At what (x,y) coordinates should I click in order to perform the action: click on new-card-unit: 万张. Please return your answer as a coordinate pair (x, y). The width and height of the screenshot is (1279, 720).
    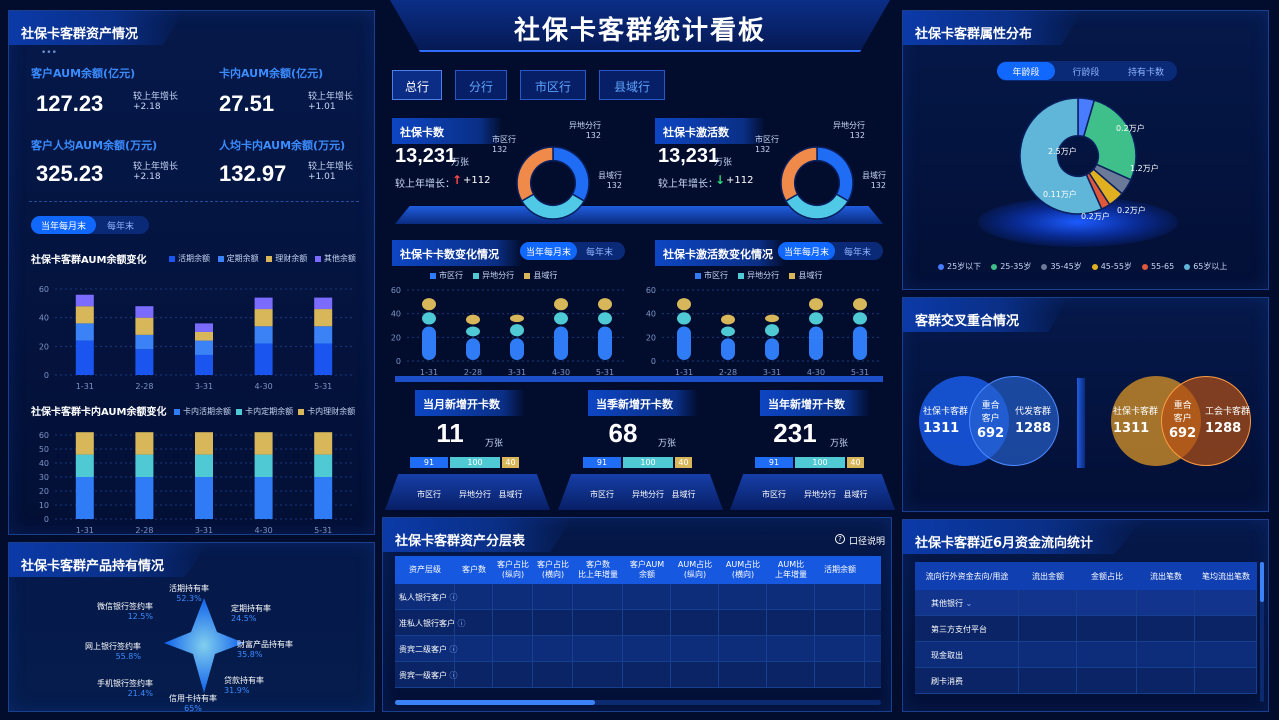
    Looking at the image, I should click on (839, 444).